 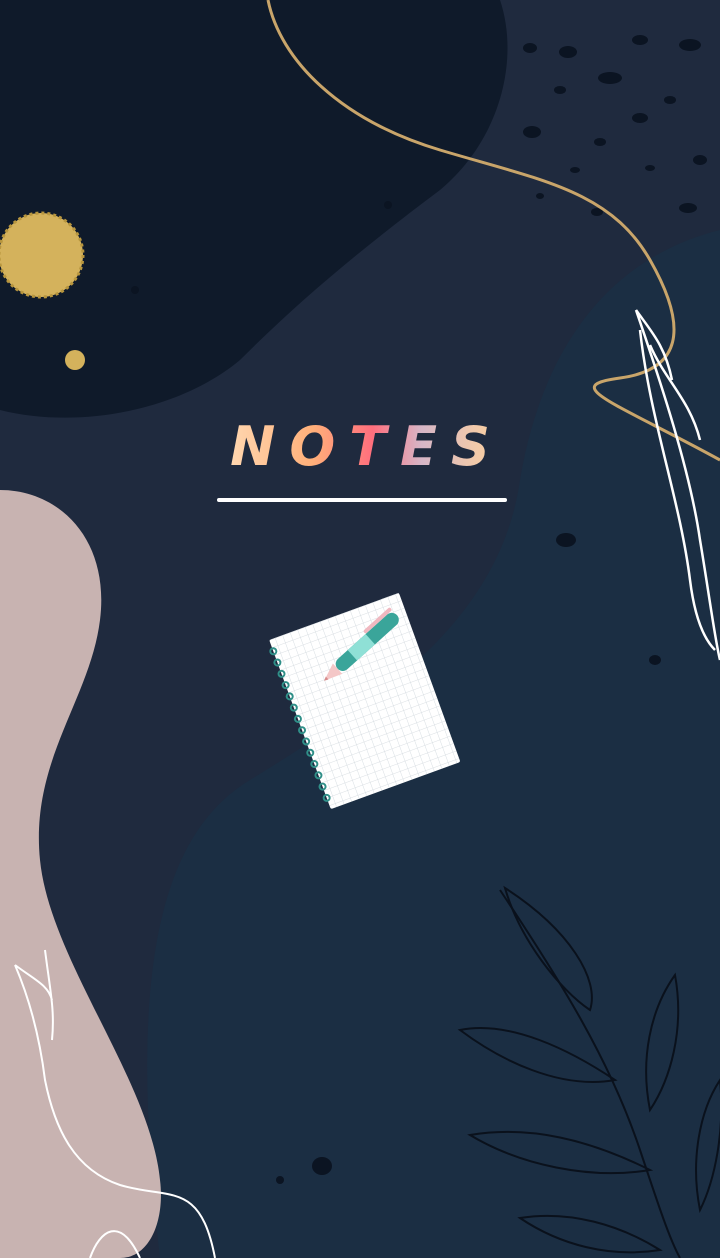 What do you see at coordinates (367, 446) in the screenshot?
I see `page-title-text: NOTES` at bounding box center [367, 446].